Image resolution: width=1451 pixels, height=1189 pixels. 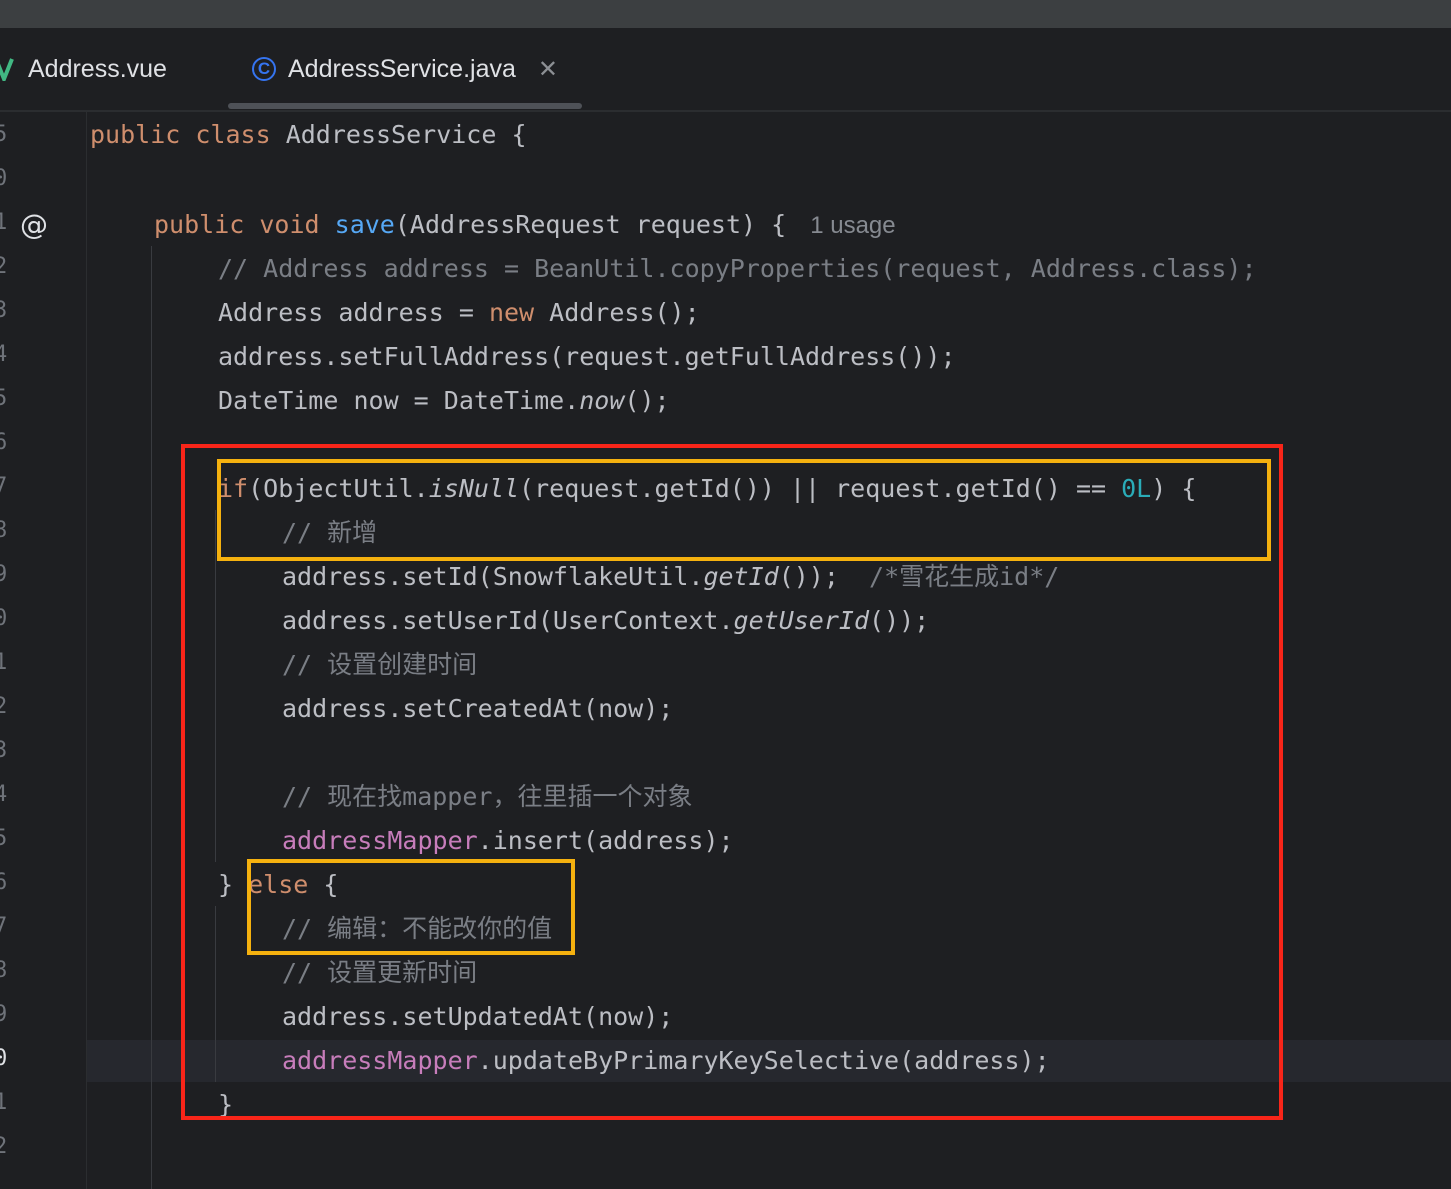 I want to click on annotation-box-else, so click(x=411, y=907).